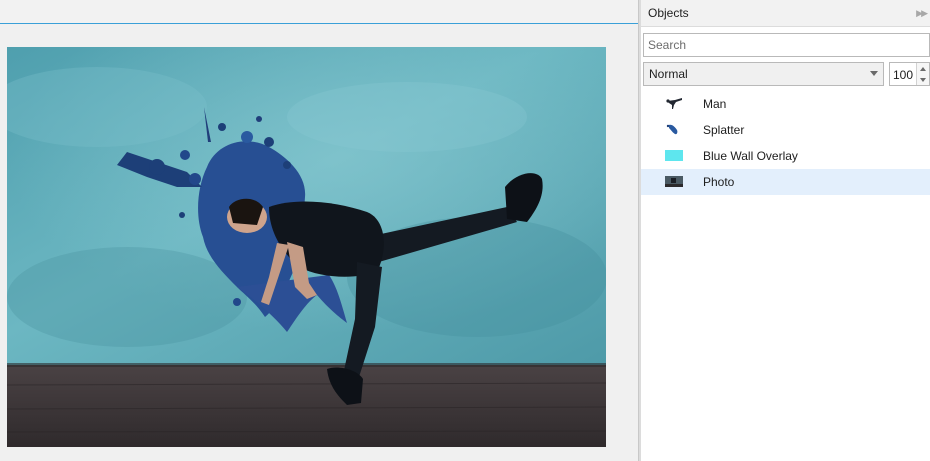 Image resolution: width=930 pixels, height=461 pixels. What do you see at coordinates (719, 182) in the screenshot?
I see `layer-label: Photo` at bounding box center [719, 182].